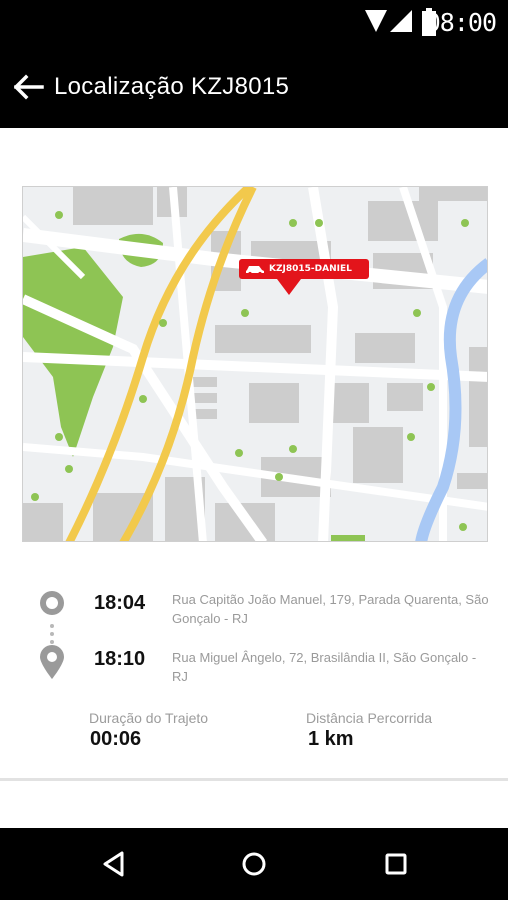  I want to click on nav-back-button, so click(114, 864).